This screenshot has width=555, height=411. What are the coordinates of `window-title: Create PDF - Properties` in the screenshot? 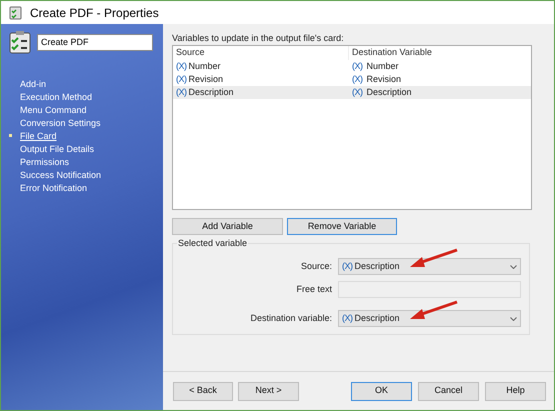 It's located at (94, 13).